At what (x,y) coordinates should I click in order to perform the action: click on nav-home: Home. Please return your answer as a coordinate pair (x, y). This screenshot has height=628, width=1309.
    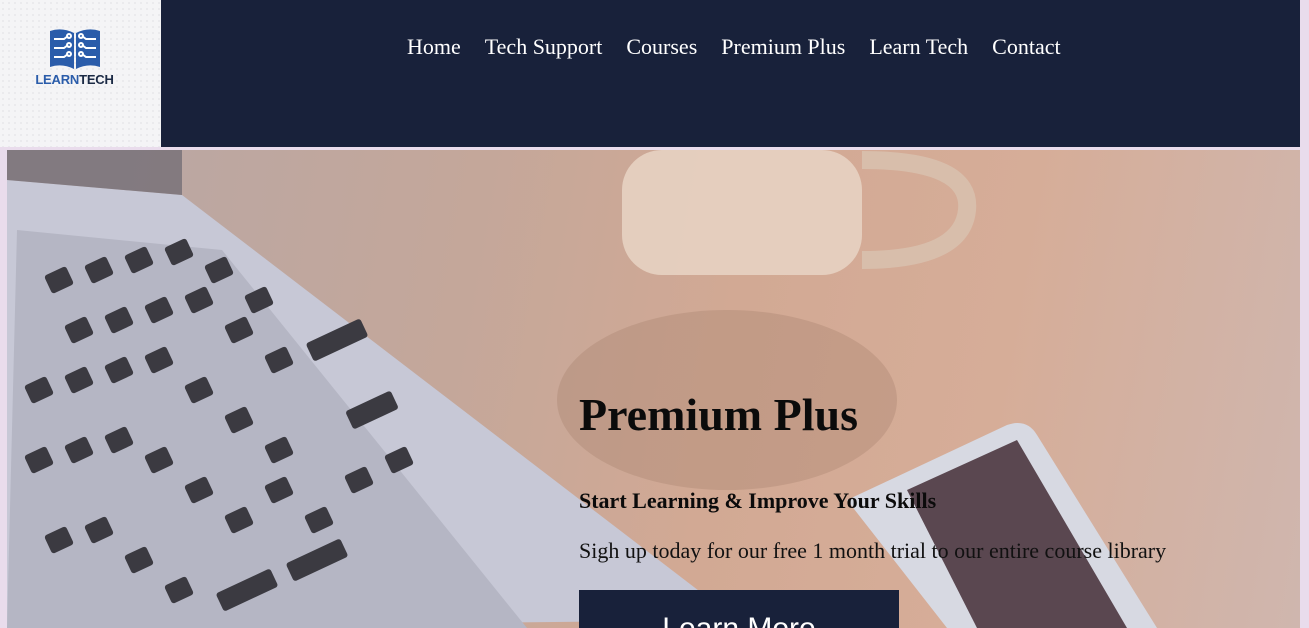
    Looking at the image, I should click on (434, 47).